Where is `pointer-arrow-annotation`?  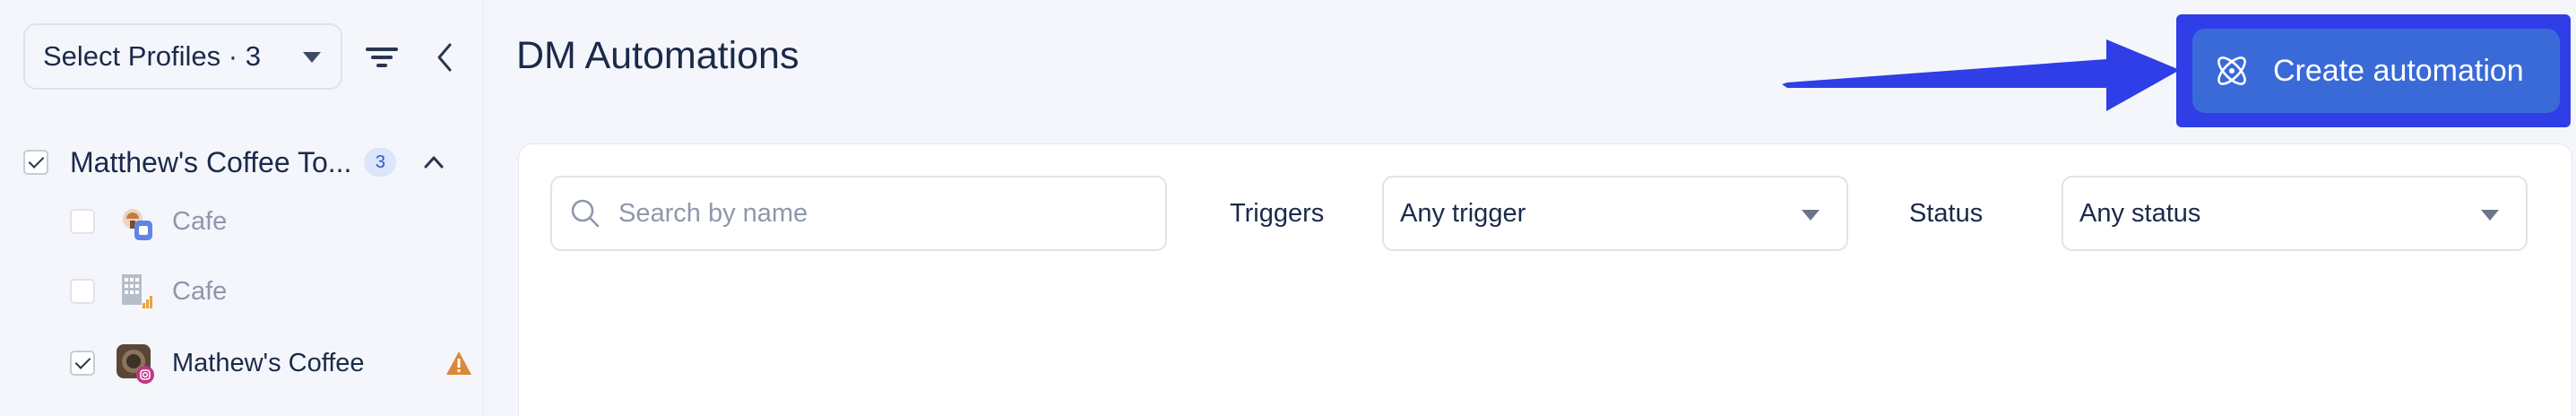
pointer-arrow-annotation is located at coordinates (1981, 75).